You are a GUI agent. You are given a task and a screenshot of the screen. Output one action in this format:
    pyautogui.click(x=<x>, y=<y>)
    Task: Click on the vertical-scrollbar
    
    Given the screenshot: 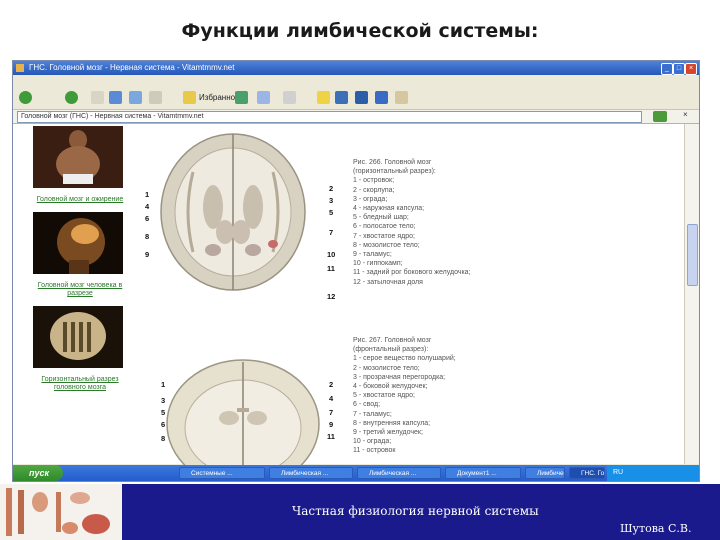 What is the action you would take?
    pyautogui.click(x=691, y=294)
    